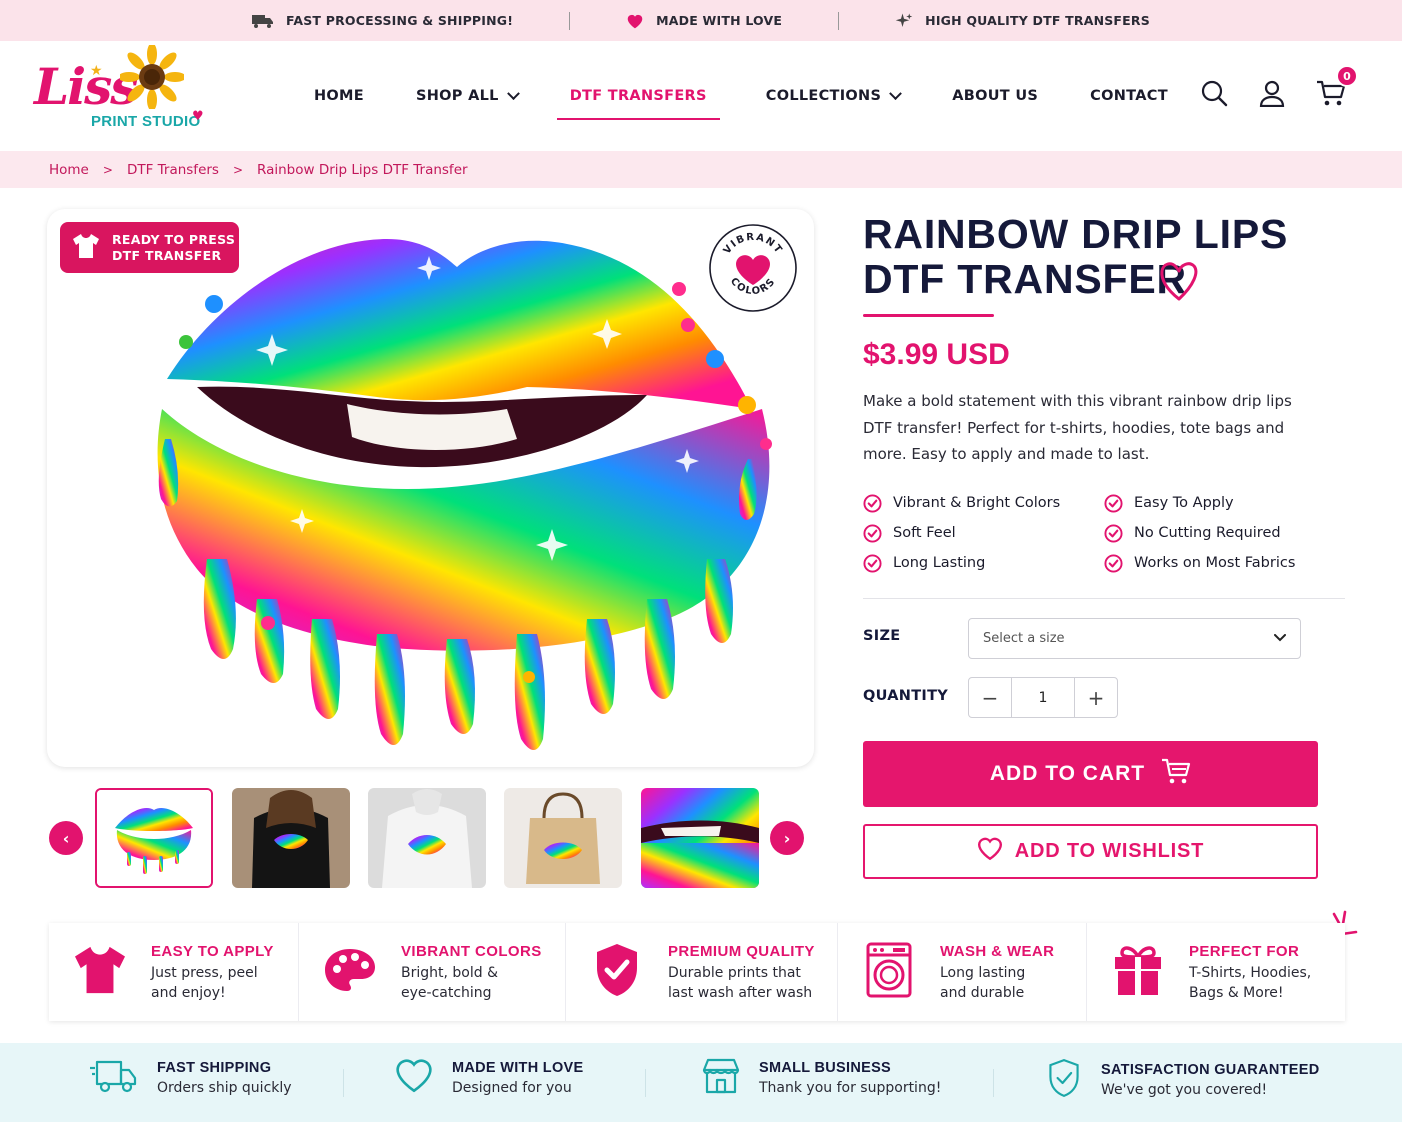 This screenshot has height=1122, width=1402. I want to click on increment-button: +, so click(1096, 697).